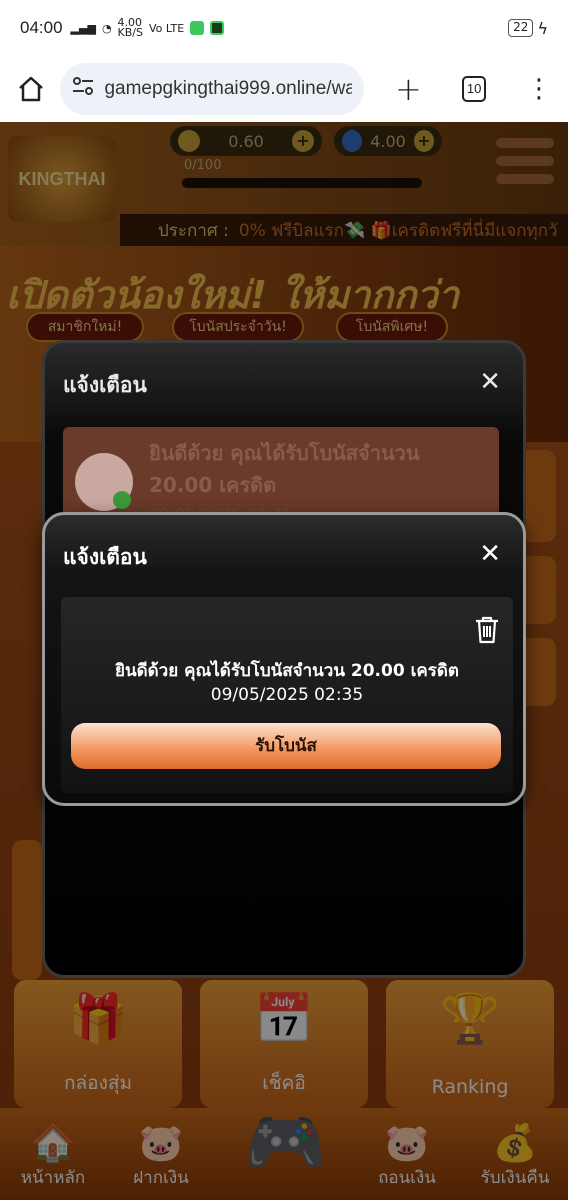 This screenshot has height=1200, width=568. I want to click on status-bar: 04:00 ▂▄▆ ◔ 4.00 KB/S Vo LTE 22 ϟ, so click(284, 28).